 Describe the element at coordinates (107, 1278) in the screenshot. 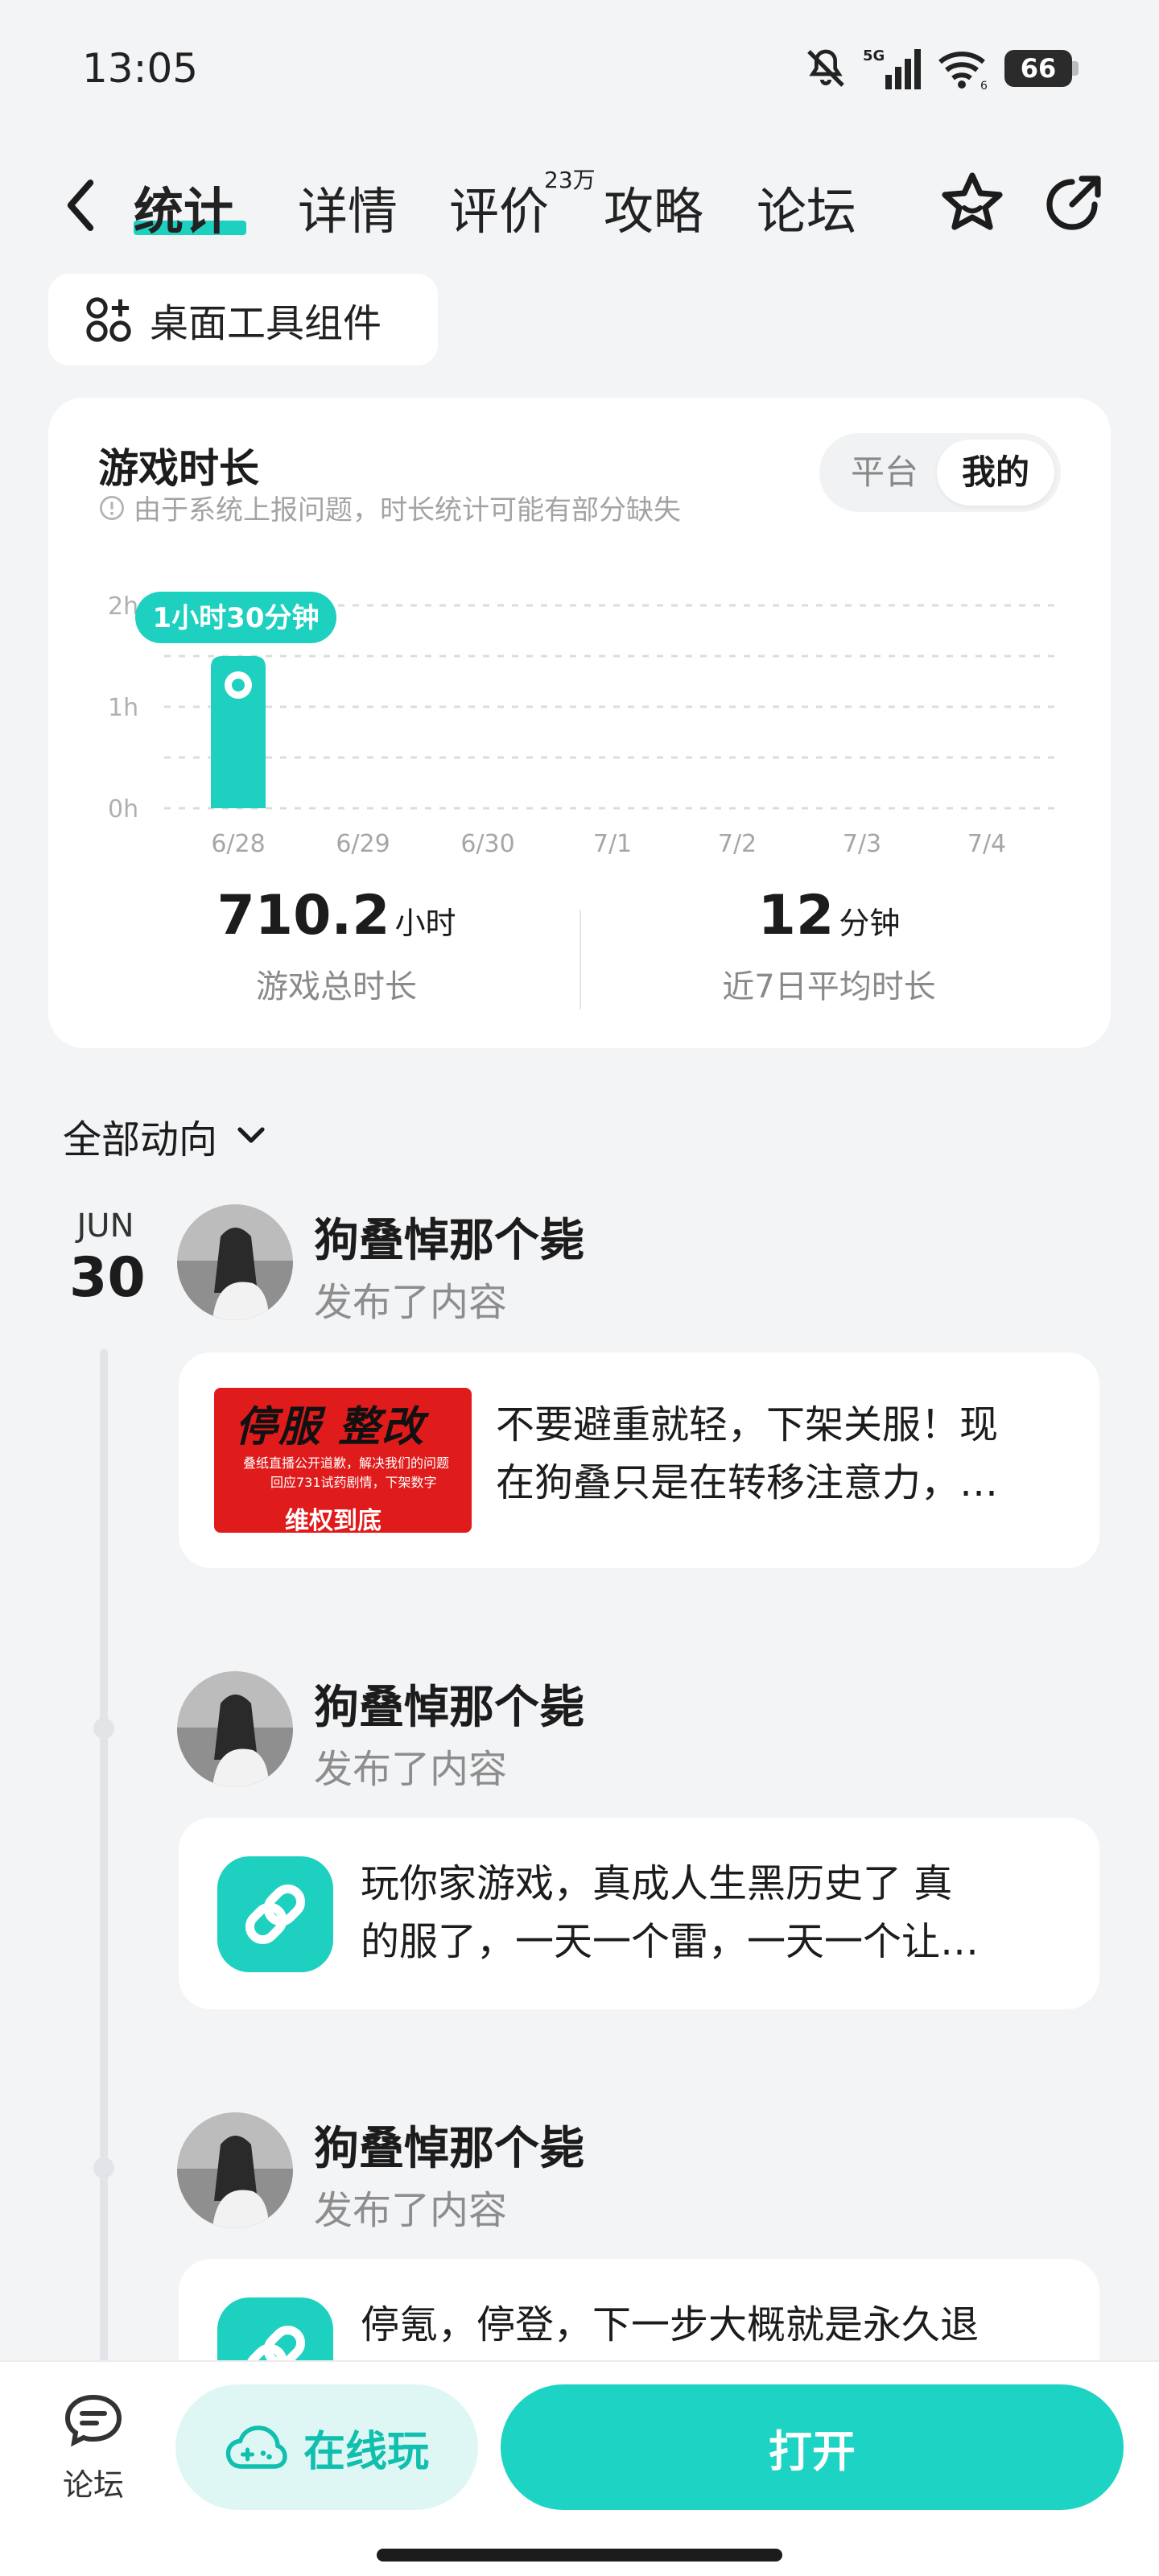

I see `timeline-day: 30` at that location.